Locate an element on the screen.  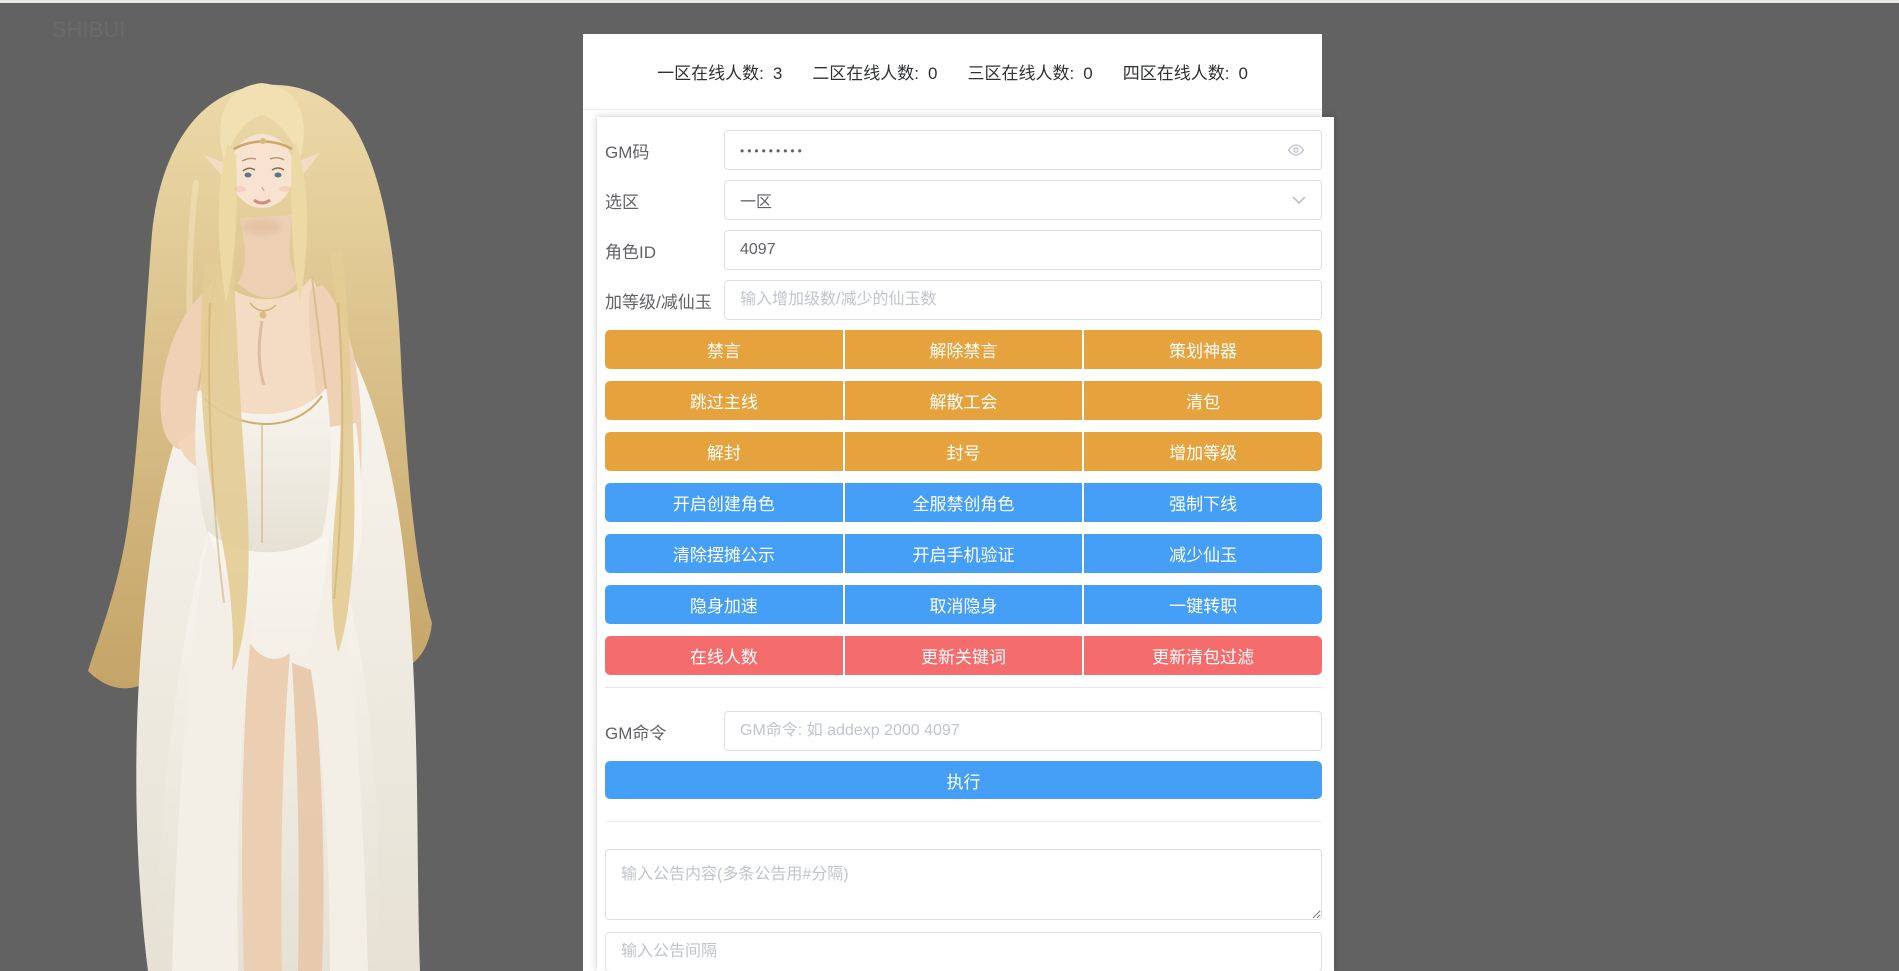
cancel-stealth-button: 取消隐身 is located at coordinates (963, 604).